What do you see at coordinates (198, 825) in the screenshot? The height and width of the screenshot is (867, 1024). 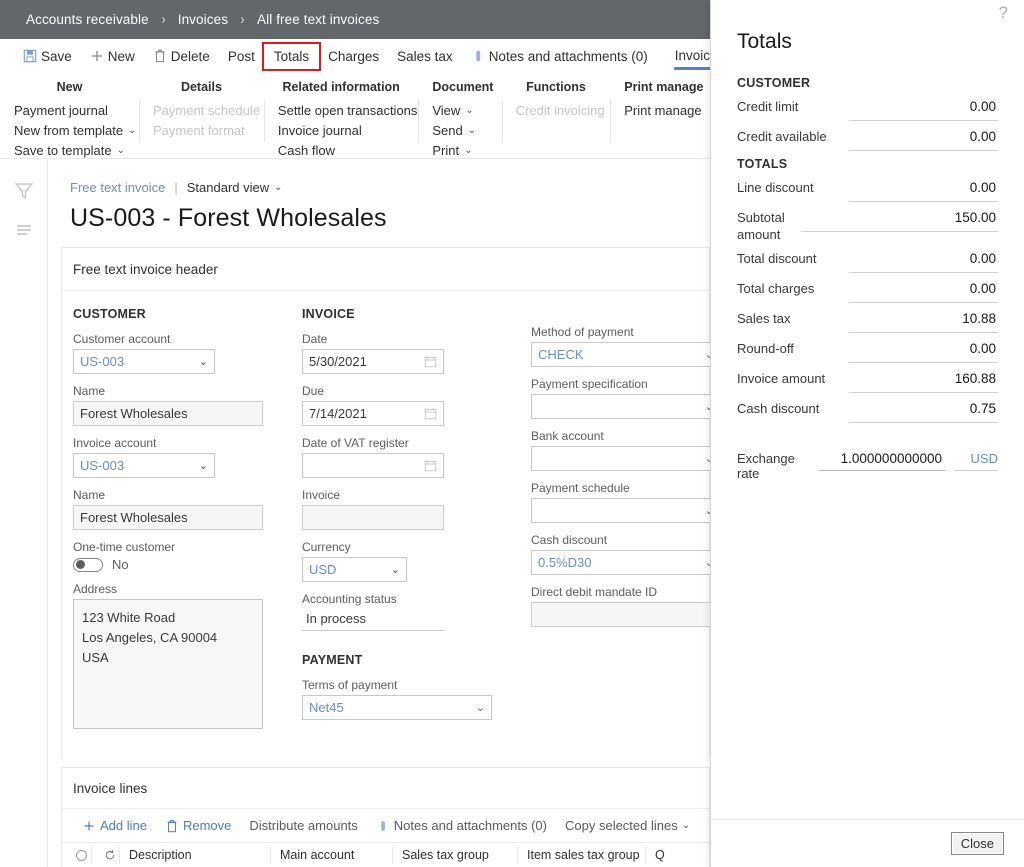 I see `remove-line-button: Remove` at bounding box center [198, 825].